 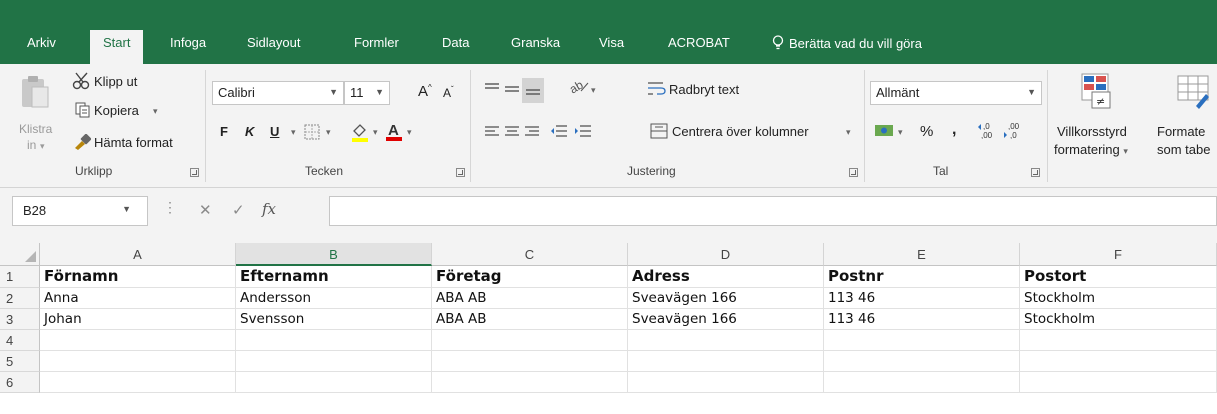 What do you see at coordinates (726, 340) in the screenshot?
I see `cell-d4` at bounding box center [726, 340].